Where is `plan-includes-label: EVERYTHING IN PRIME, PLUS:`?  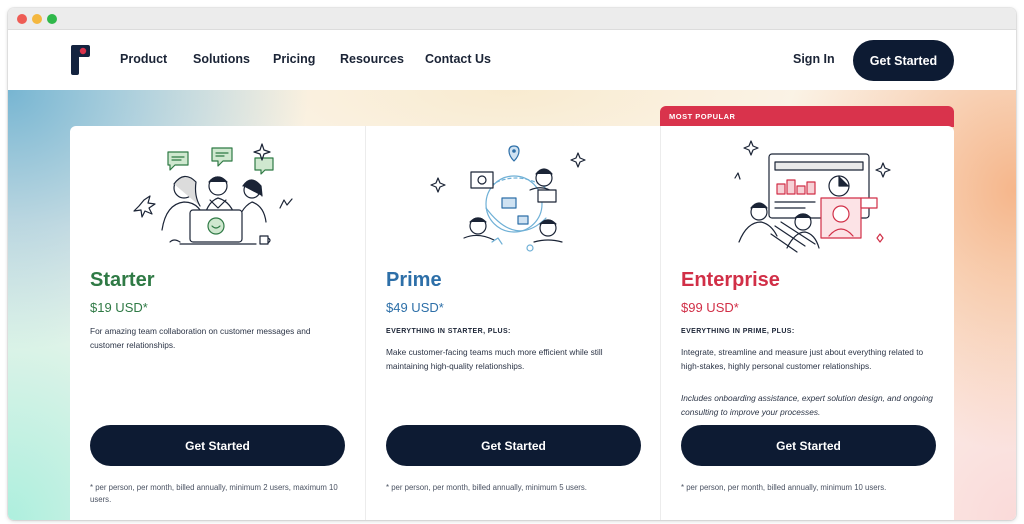
plan-includes-label: EVERYTHING IN PRIME, PLUS: is located at coordinates (738, 331).